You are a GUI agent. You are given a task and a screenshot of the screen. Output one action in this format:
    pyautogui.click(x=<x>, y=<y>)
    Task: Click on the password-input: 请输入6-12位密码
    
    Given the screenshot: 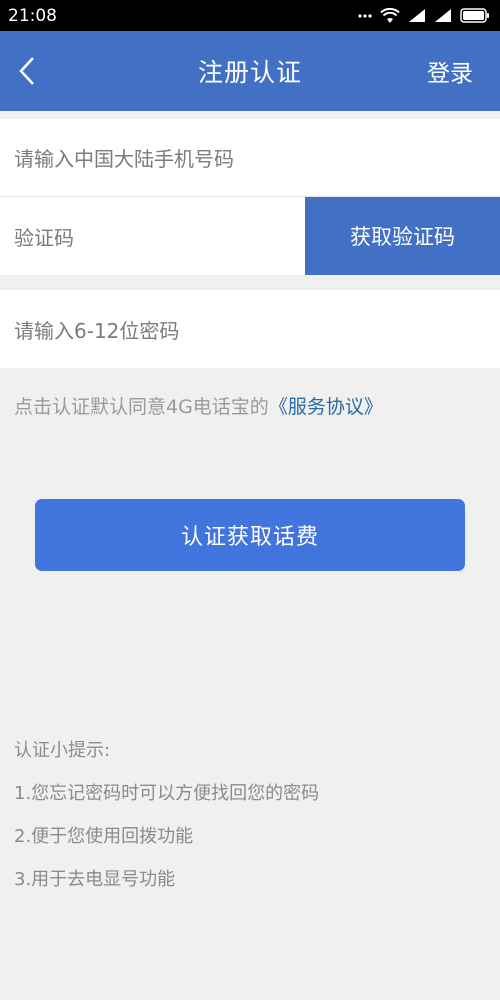 What is the action you would take?
    pyautogui.click(x=250, y=329)
    